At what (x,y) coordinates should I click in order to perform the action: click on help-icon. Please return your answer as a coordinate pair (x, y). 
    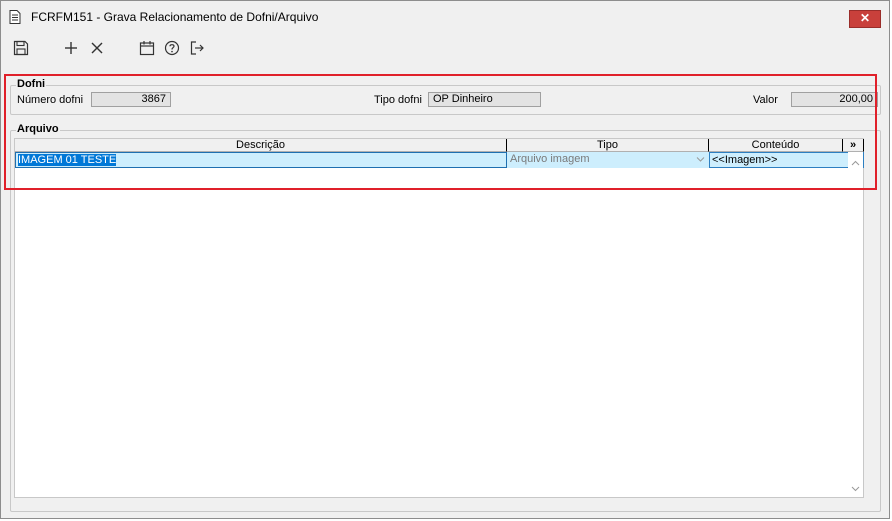
    Looking at the image, I should click on (172, 48).